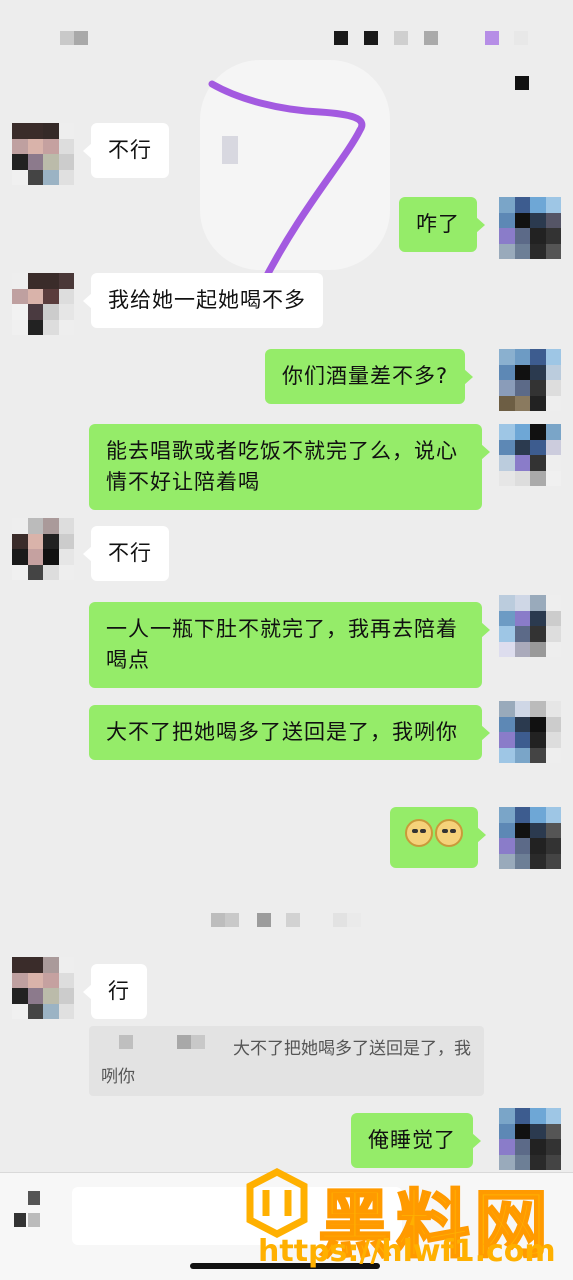  Describe the element at coordinates (115, 991) in the screenshot. I see `message-incoming: 行` at that location.